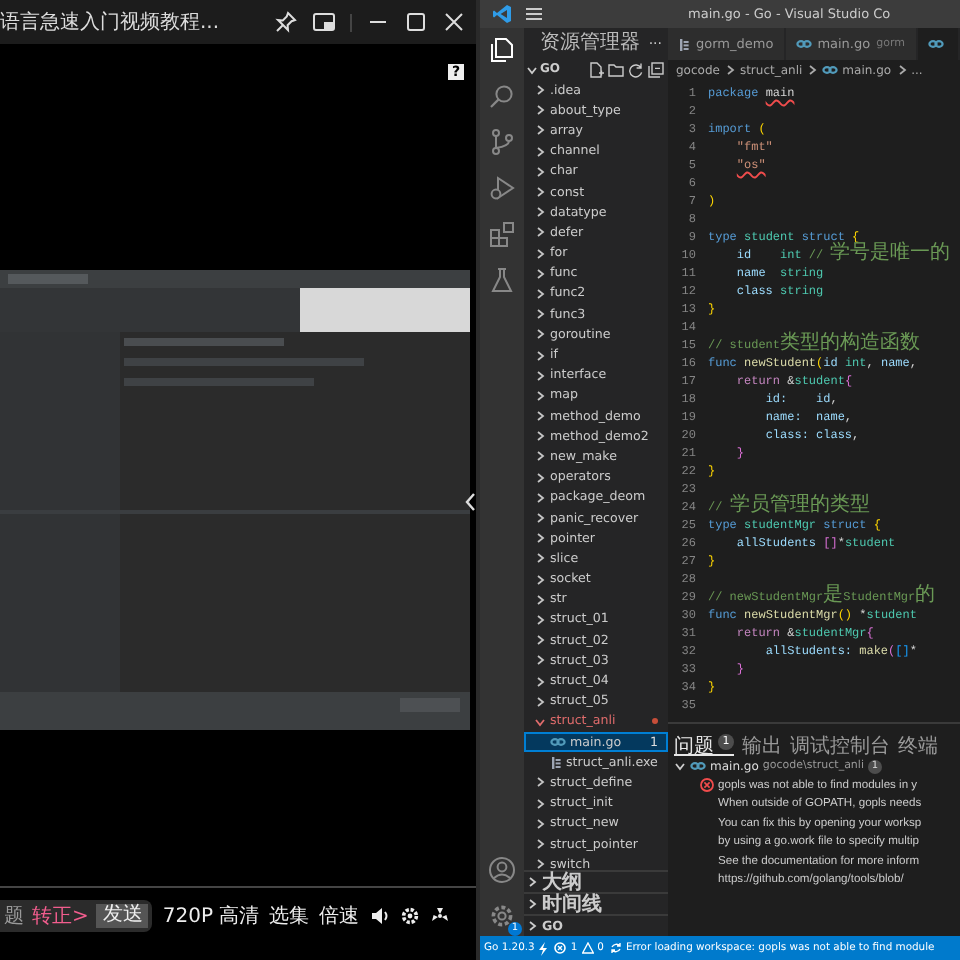 The height and width of the screenshot is (960, 960). I want to click on hint-text: 题, so click(14, 917).